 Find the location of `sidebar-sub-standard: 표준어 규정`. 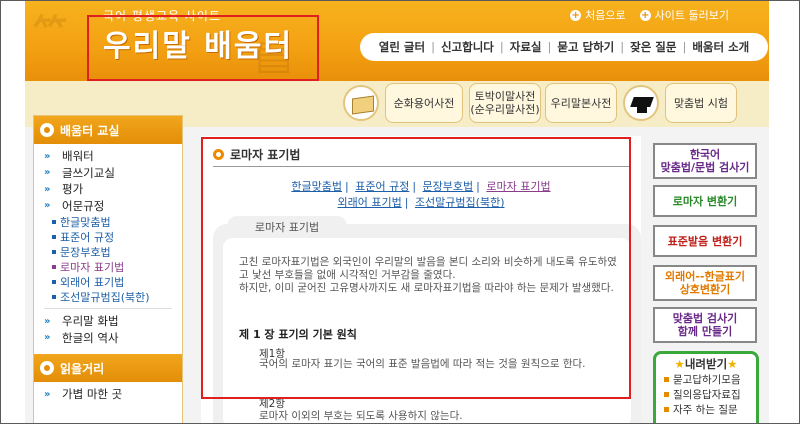

sidebar-sub-standard: 표준어 규정 is located at coordinates (113, 236).